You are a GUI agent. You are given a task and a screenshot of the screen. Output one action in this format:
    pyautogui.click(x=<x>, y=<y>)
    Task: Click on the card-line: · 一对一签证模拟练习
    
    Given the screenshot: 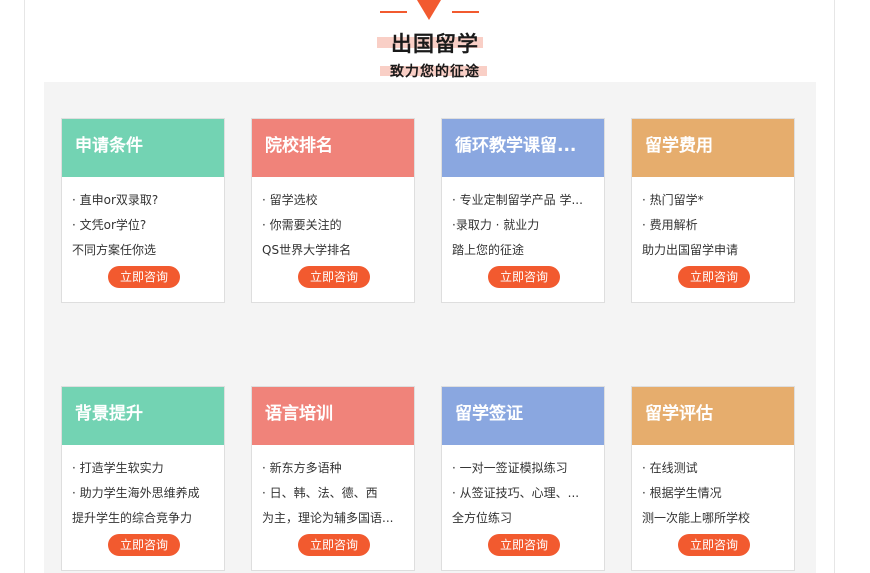 What is the action you would take?
    pyautogui.click(x=510, y=468)
    